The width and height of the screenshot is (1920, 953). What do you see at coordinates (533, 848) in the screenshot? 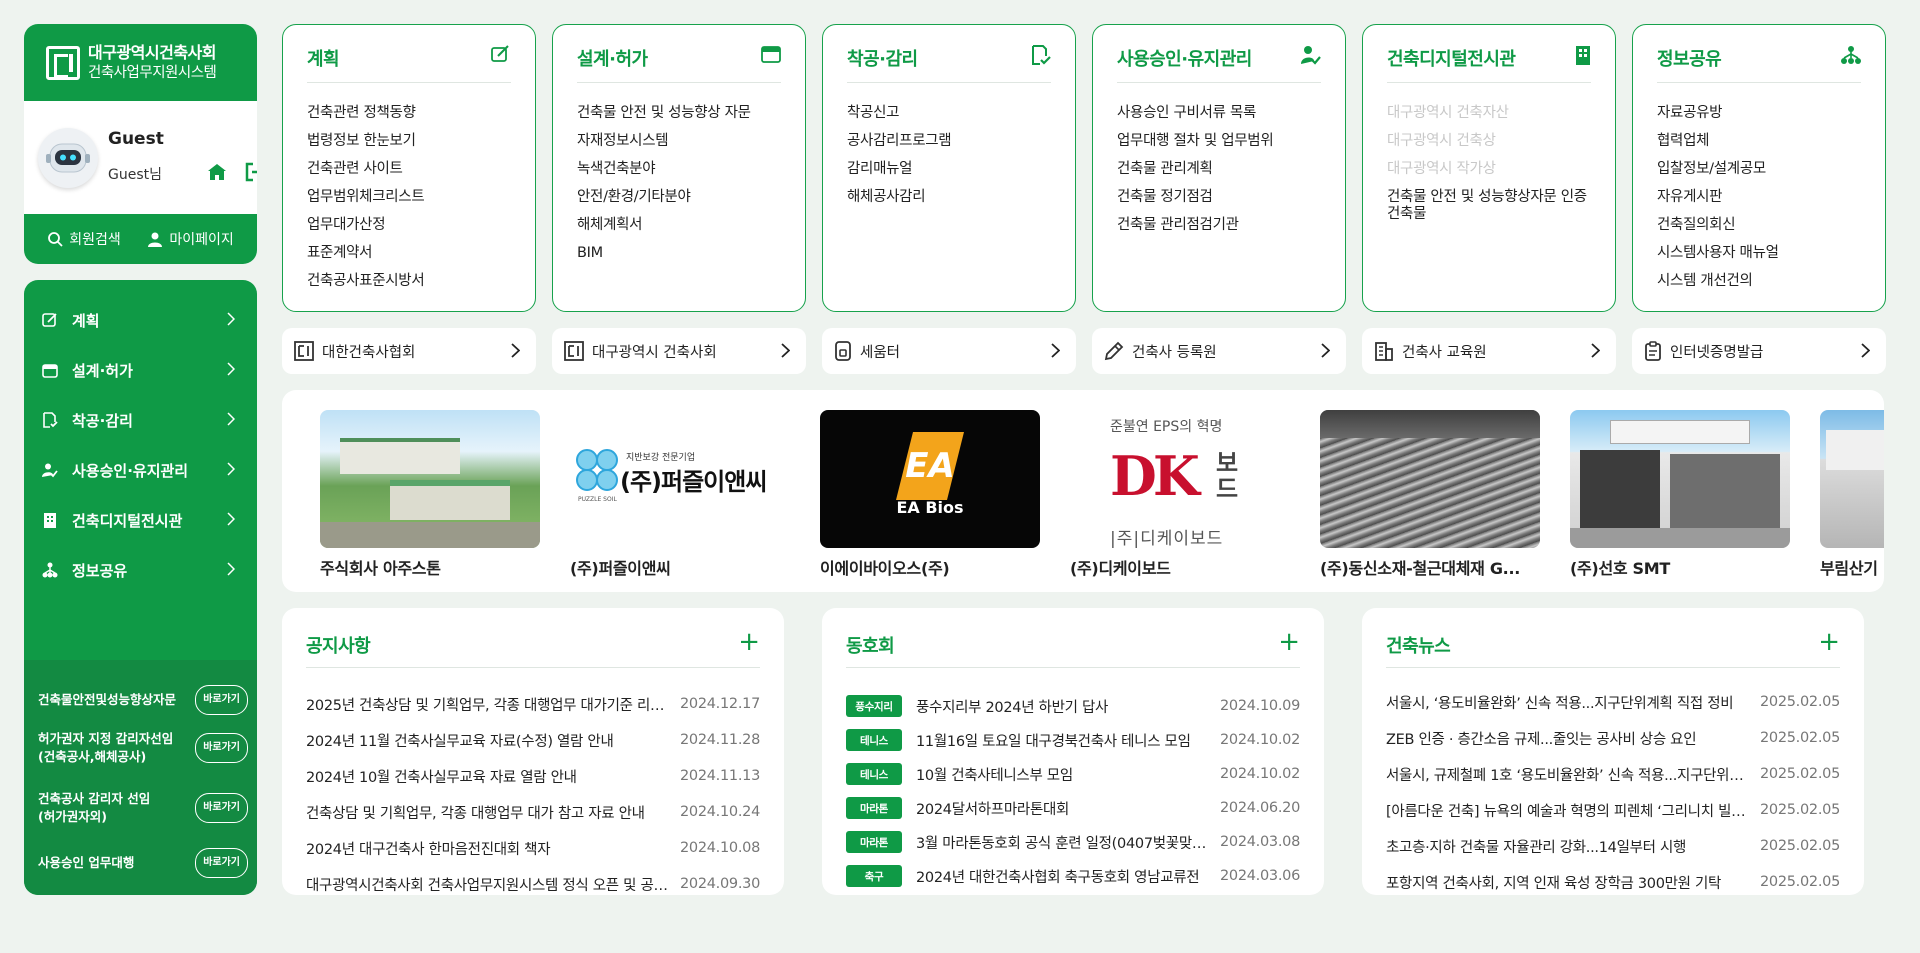
I see `list-item: 2024년 대구건축사 한마음전진대회 책자 2024.10.08` at bounding box center [533, 848].